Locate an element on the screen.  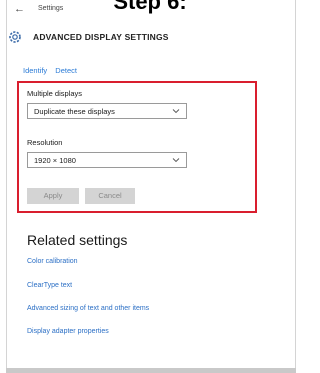
identify-link: Identify is located at coordinates (35, 70).